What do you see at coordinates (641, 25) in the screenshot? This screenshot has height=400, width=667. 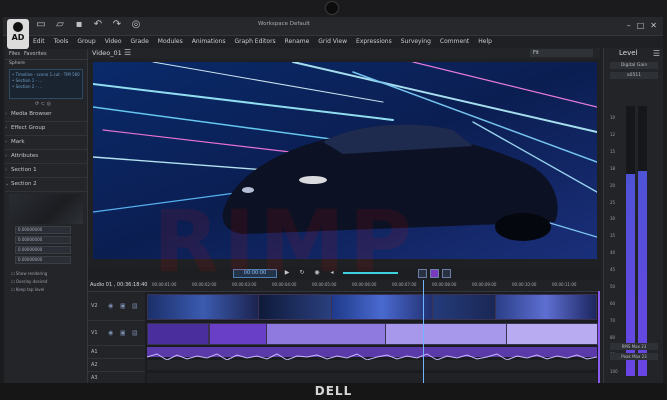 I see `maximize-icon: □` at bounding box center [641, 25].